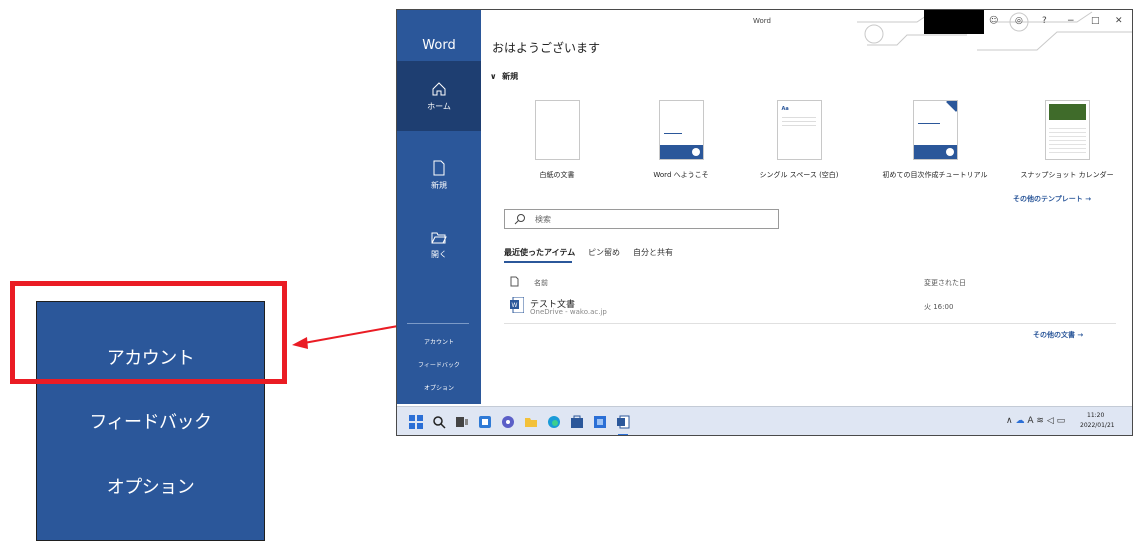  What do you see at coordinates (439, 45) in the screenshot?
I see `app-name: Word` at bounding box center [439, 45].